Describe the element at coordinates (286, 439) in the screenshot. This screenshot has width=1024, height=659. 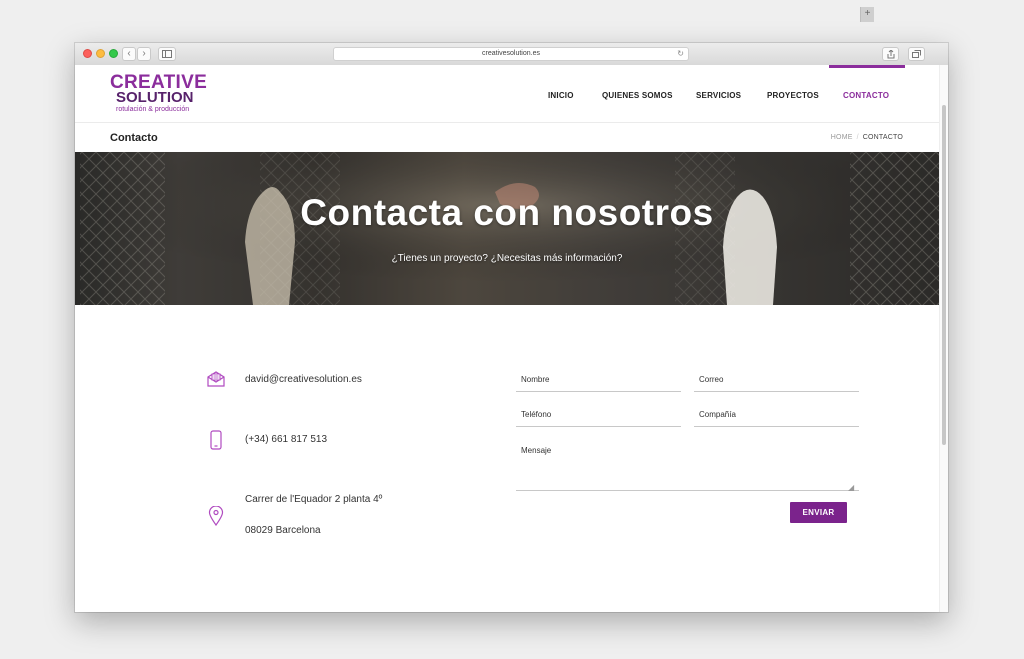
I see `contact-phone: (+34) 661 817 513` at that location.